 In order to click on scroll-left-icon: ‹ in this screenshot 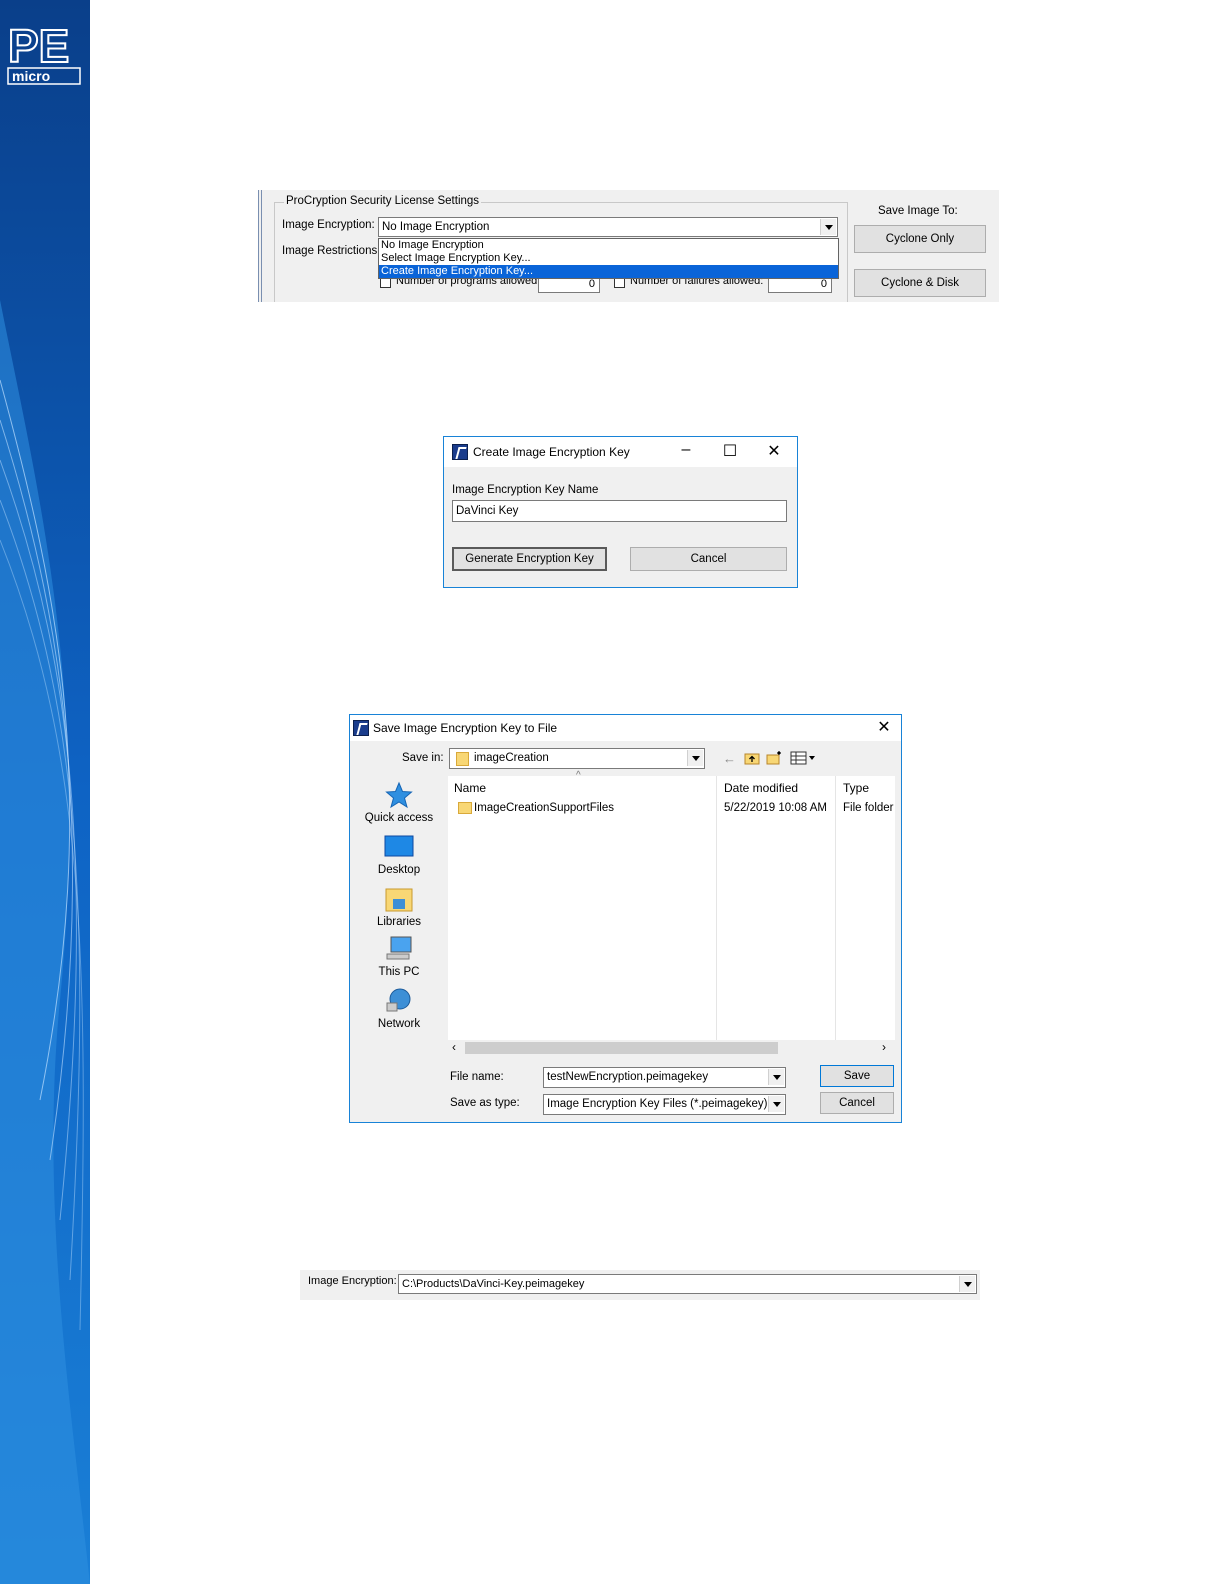, I will do `click(454, 1047)`.